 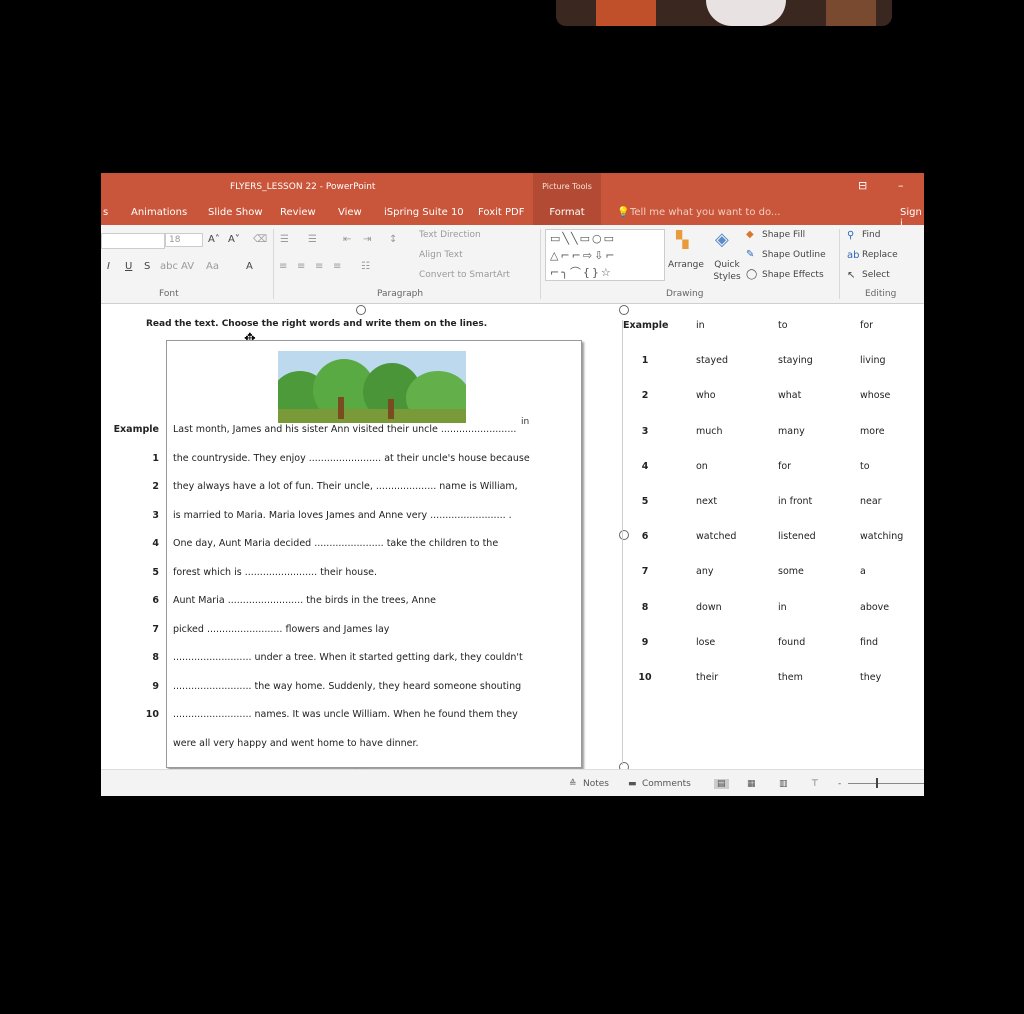 I want to click on reading-view-icon: ▥, so click(x=783, y=784).